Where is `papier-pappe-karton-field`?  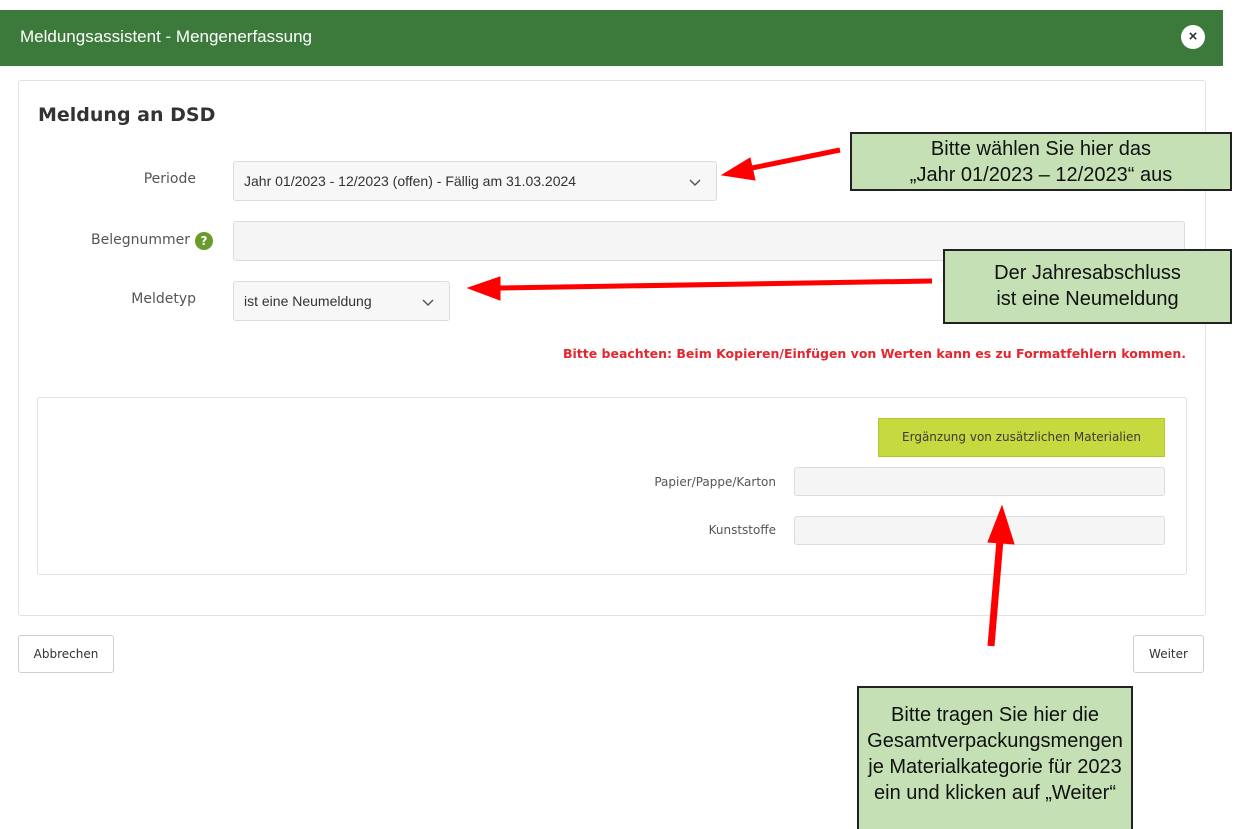 papier-pappe-karton-field is located at coordinates (979, 481).